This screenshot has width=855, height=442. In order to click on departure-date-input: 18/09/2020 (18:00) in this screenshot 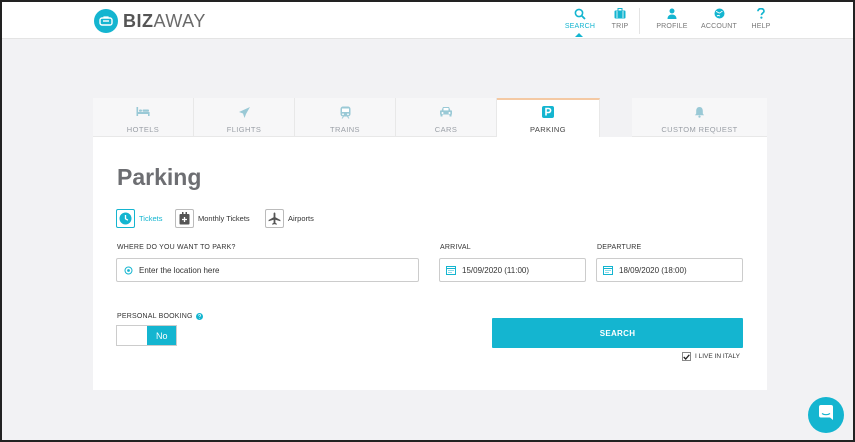, I will do `click(669, 270)`.